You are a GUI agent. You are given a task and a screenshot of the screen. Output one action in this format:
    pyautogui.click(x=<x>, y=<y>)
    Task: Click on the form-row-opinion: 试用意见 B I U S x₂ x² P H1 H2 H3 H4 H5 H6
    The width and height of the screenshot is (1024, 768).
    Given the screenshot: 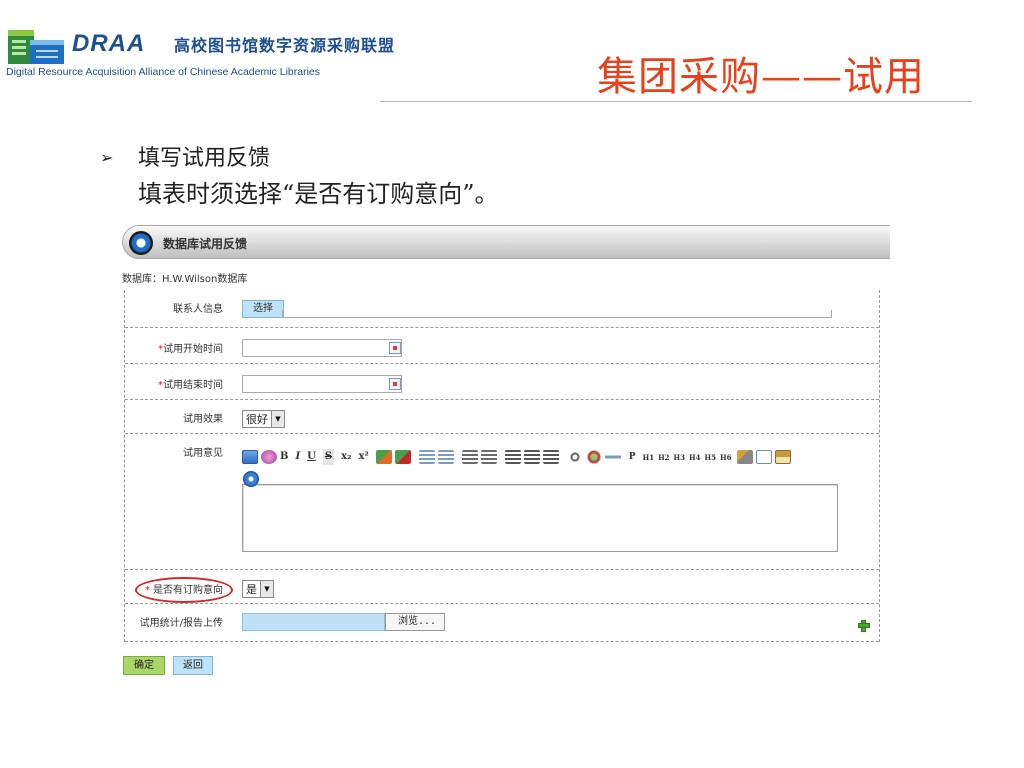 What is the action you would take?
    pyautogui.click(x=502, y=502)
    